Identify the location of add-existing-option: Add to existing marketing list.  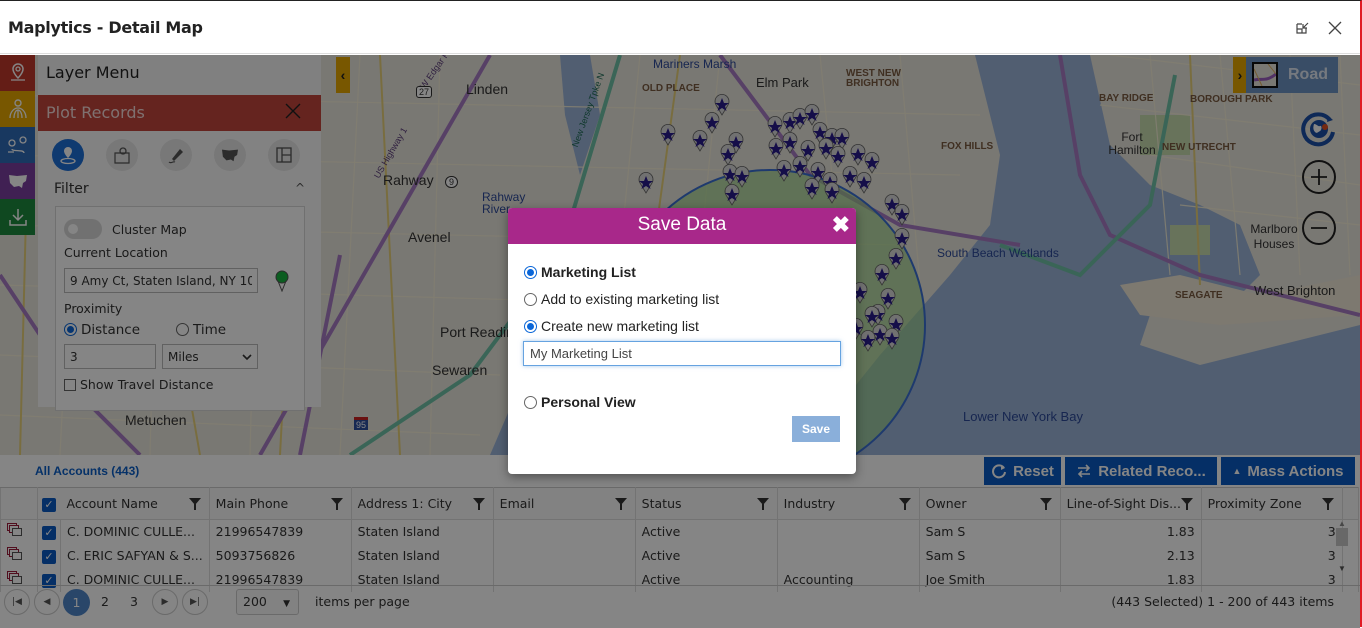
(621, 299).